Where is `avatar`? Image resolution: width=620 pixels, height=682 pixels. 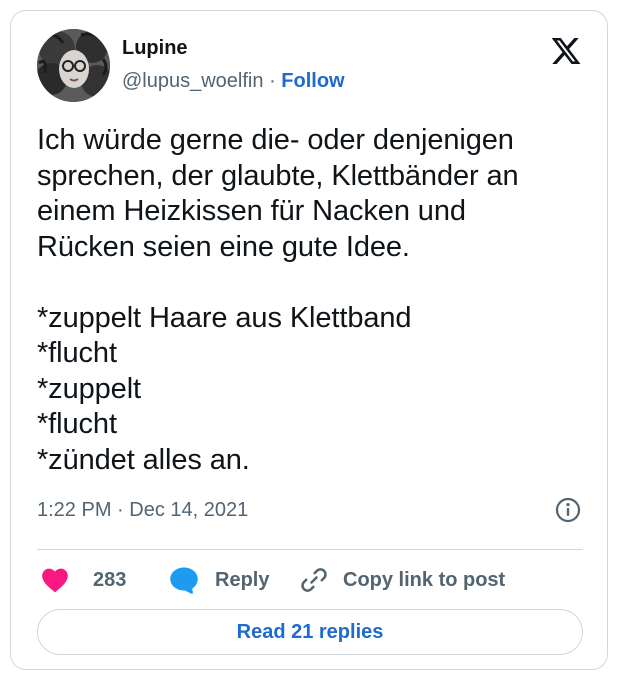
avatar is located at coordinates (73, 65).